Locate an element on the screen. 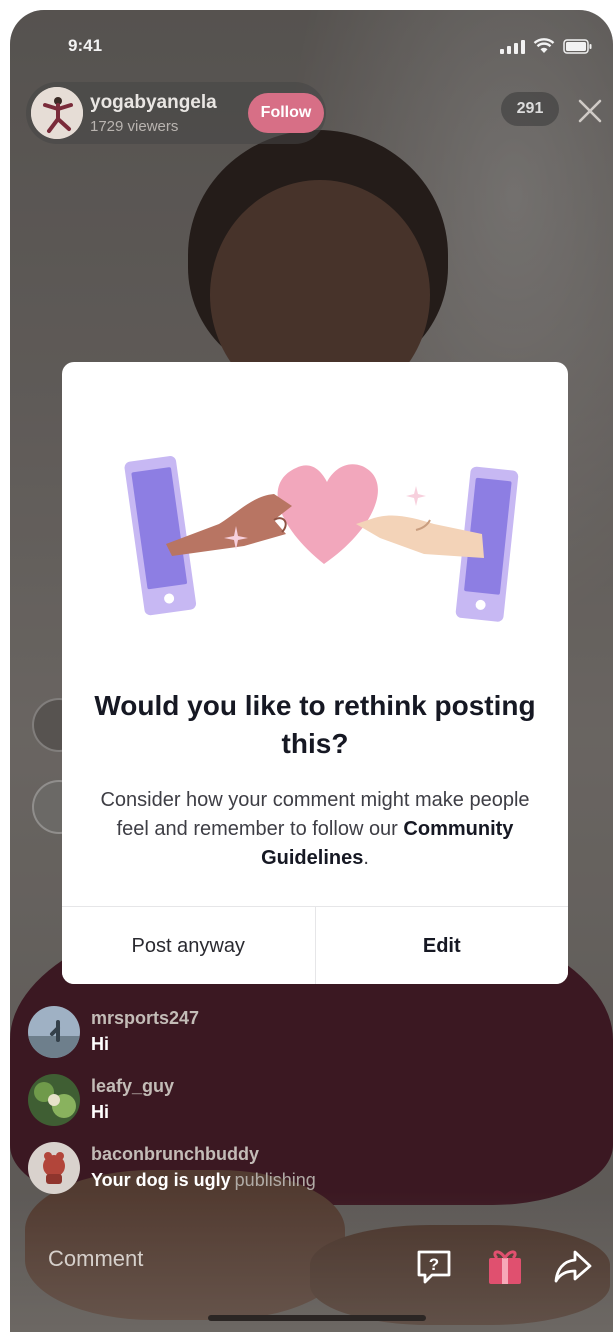  comment-input: Comment is located at coordinates (95, 1259).